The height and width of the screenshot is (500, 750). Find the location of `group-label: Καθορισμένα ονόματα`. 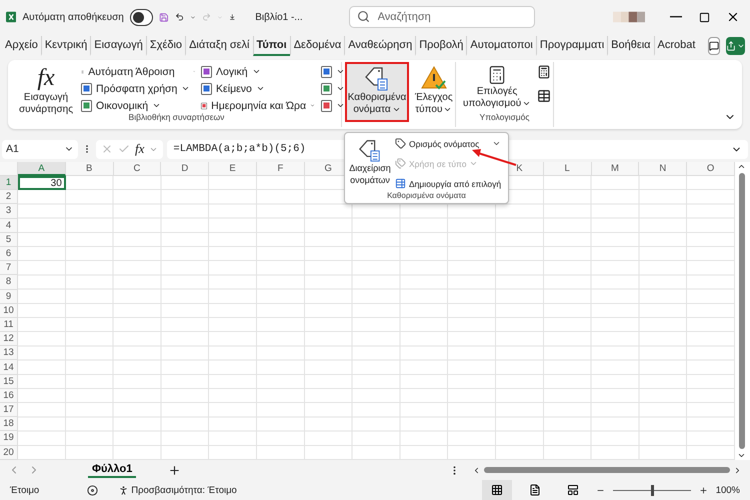

group-label: Καθορισμένα ονόματα is located at coordinates (426, 195).